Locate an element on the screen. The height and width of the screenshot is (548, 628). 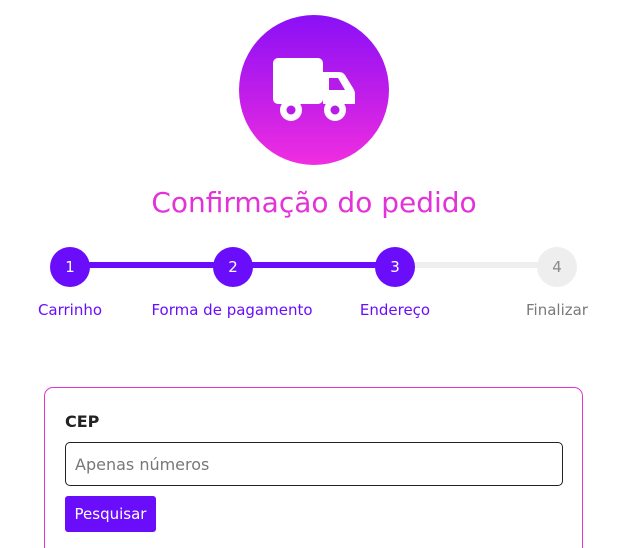
step-1-circle: 1 is located at coordinates (70, 267).